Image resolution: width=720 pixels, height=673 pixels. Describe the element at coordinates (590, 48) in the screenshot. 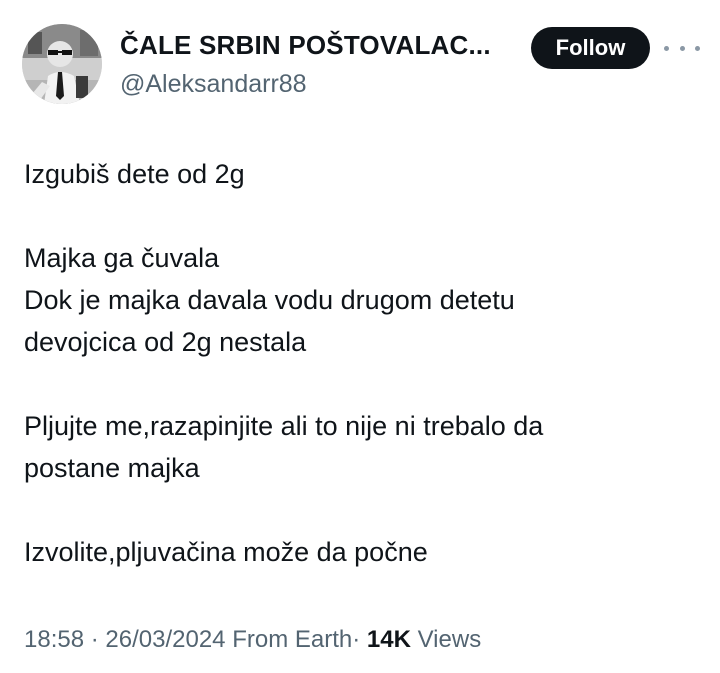

I see `follow-button: Follow` at that location.